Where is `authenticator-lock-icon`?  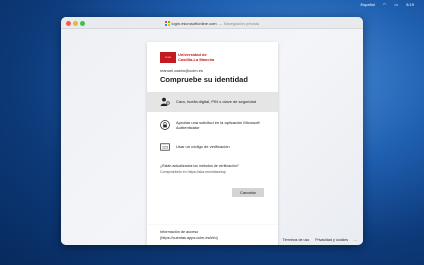
authenticator-lock-icon is located at coordinates (165, 125).